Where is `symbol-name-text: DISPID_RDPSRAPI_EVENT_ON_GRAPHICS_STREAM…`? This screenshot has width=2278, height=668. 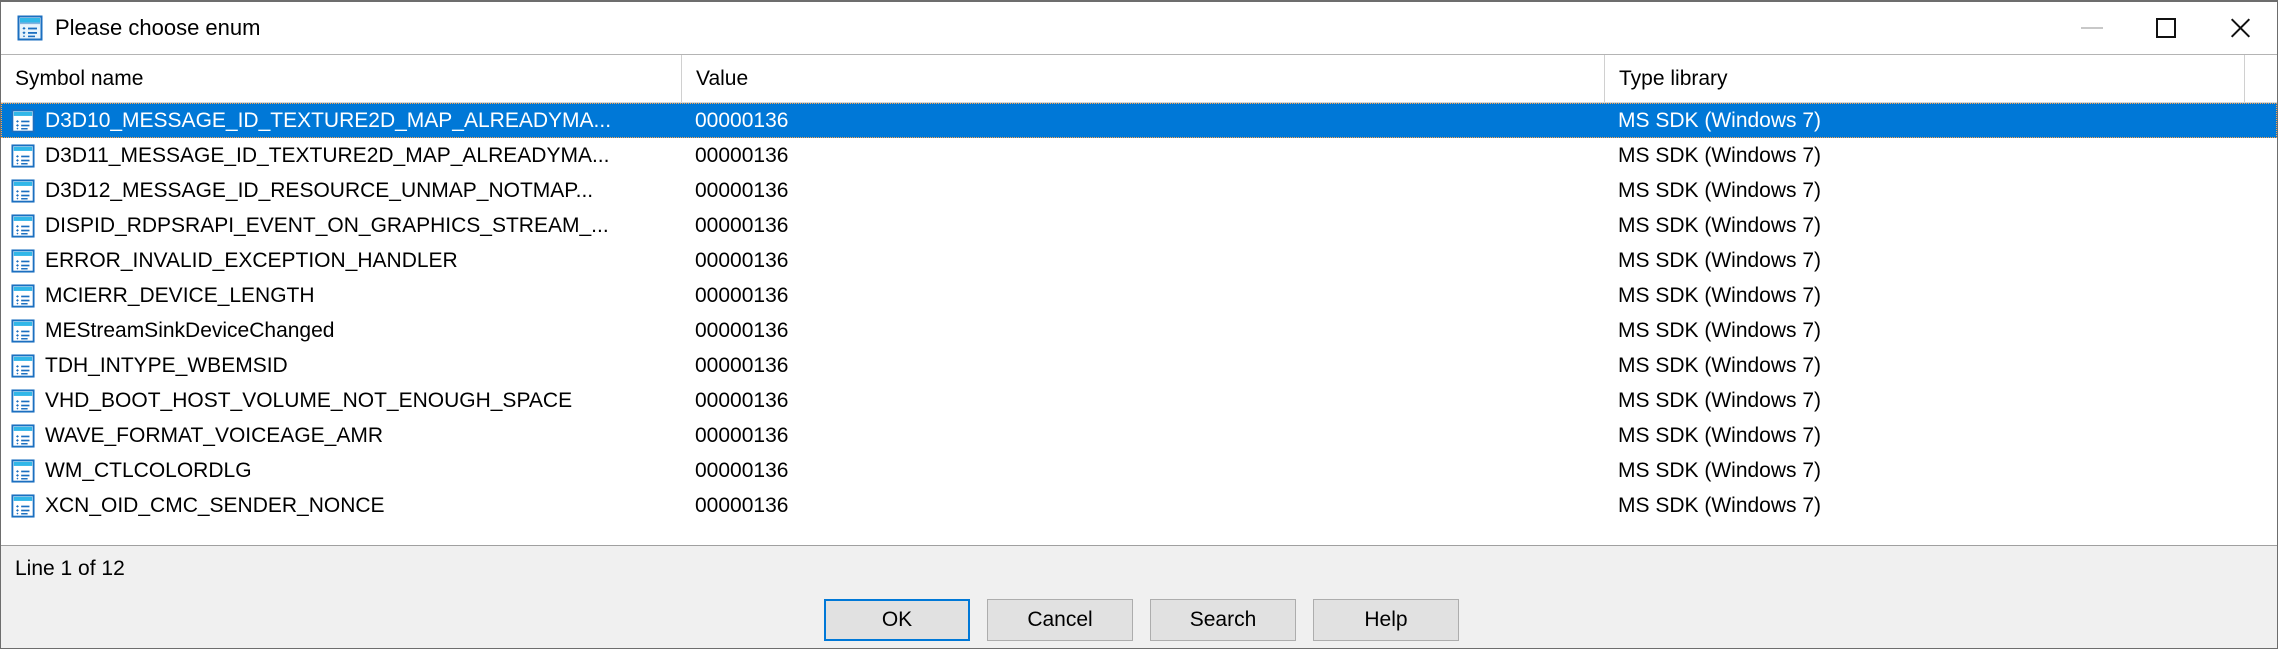 symbol-name-text: DISPID_RDPSRAPI_EVENT_ON_GRAPHICS_STREAM… is located at coordinates (327, 225).